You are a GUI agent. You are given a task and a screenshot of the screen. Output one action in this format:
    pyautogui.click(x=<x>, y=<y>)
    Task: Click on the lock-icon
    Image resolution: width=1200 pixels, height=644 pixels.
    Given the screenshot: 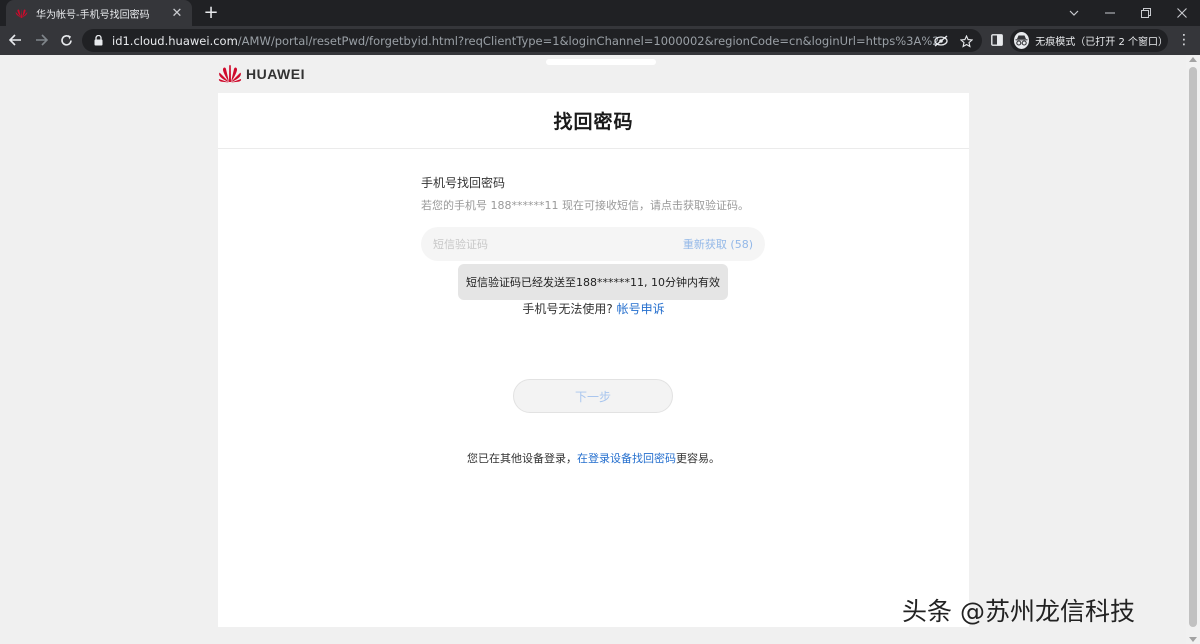 What is the action you would take?
    pyautogui.click(x=98, y=41)
    